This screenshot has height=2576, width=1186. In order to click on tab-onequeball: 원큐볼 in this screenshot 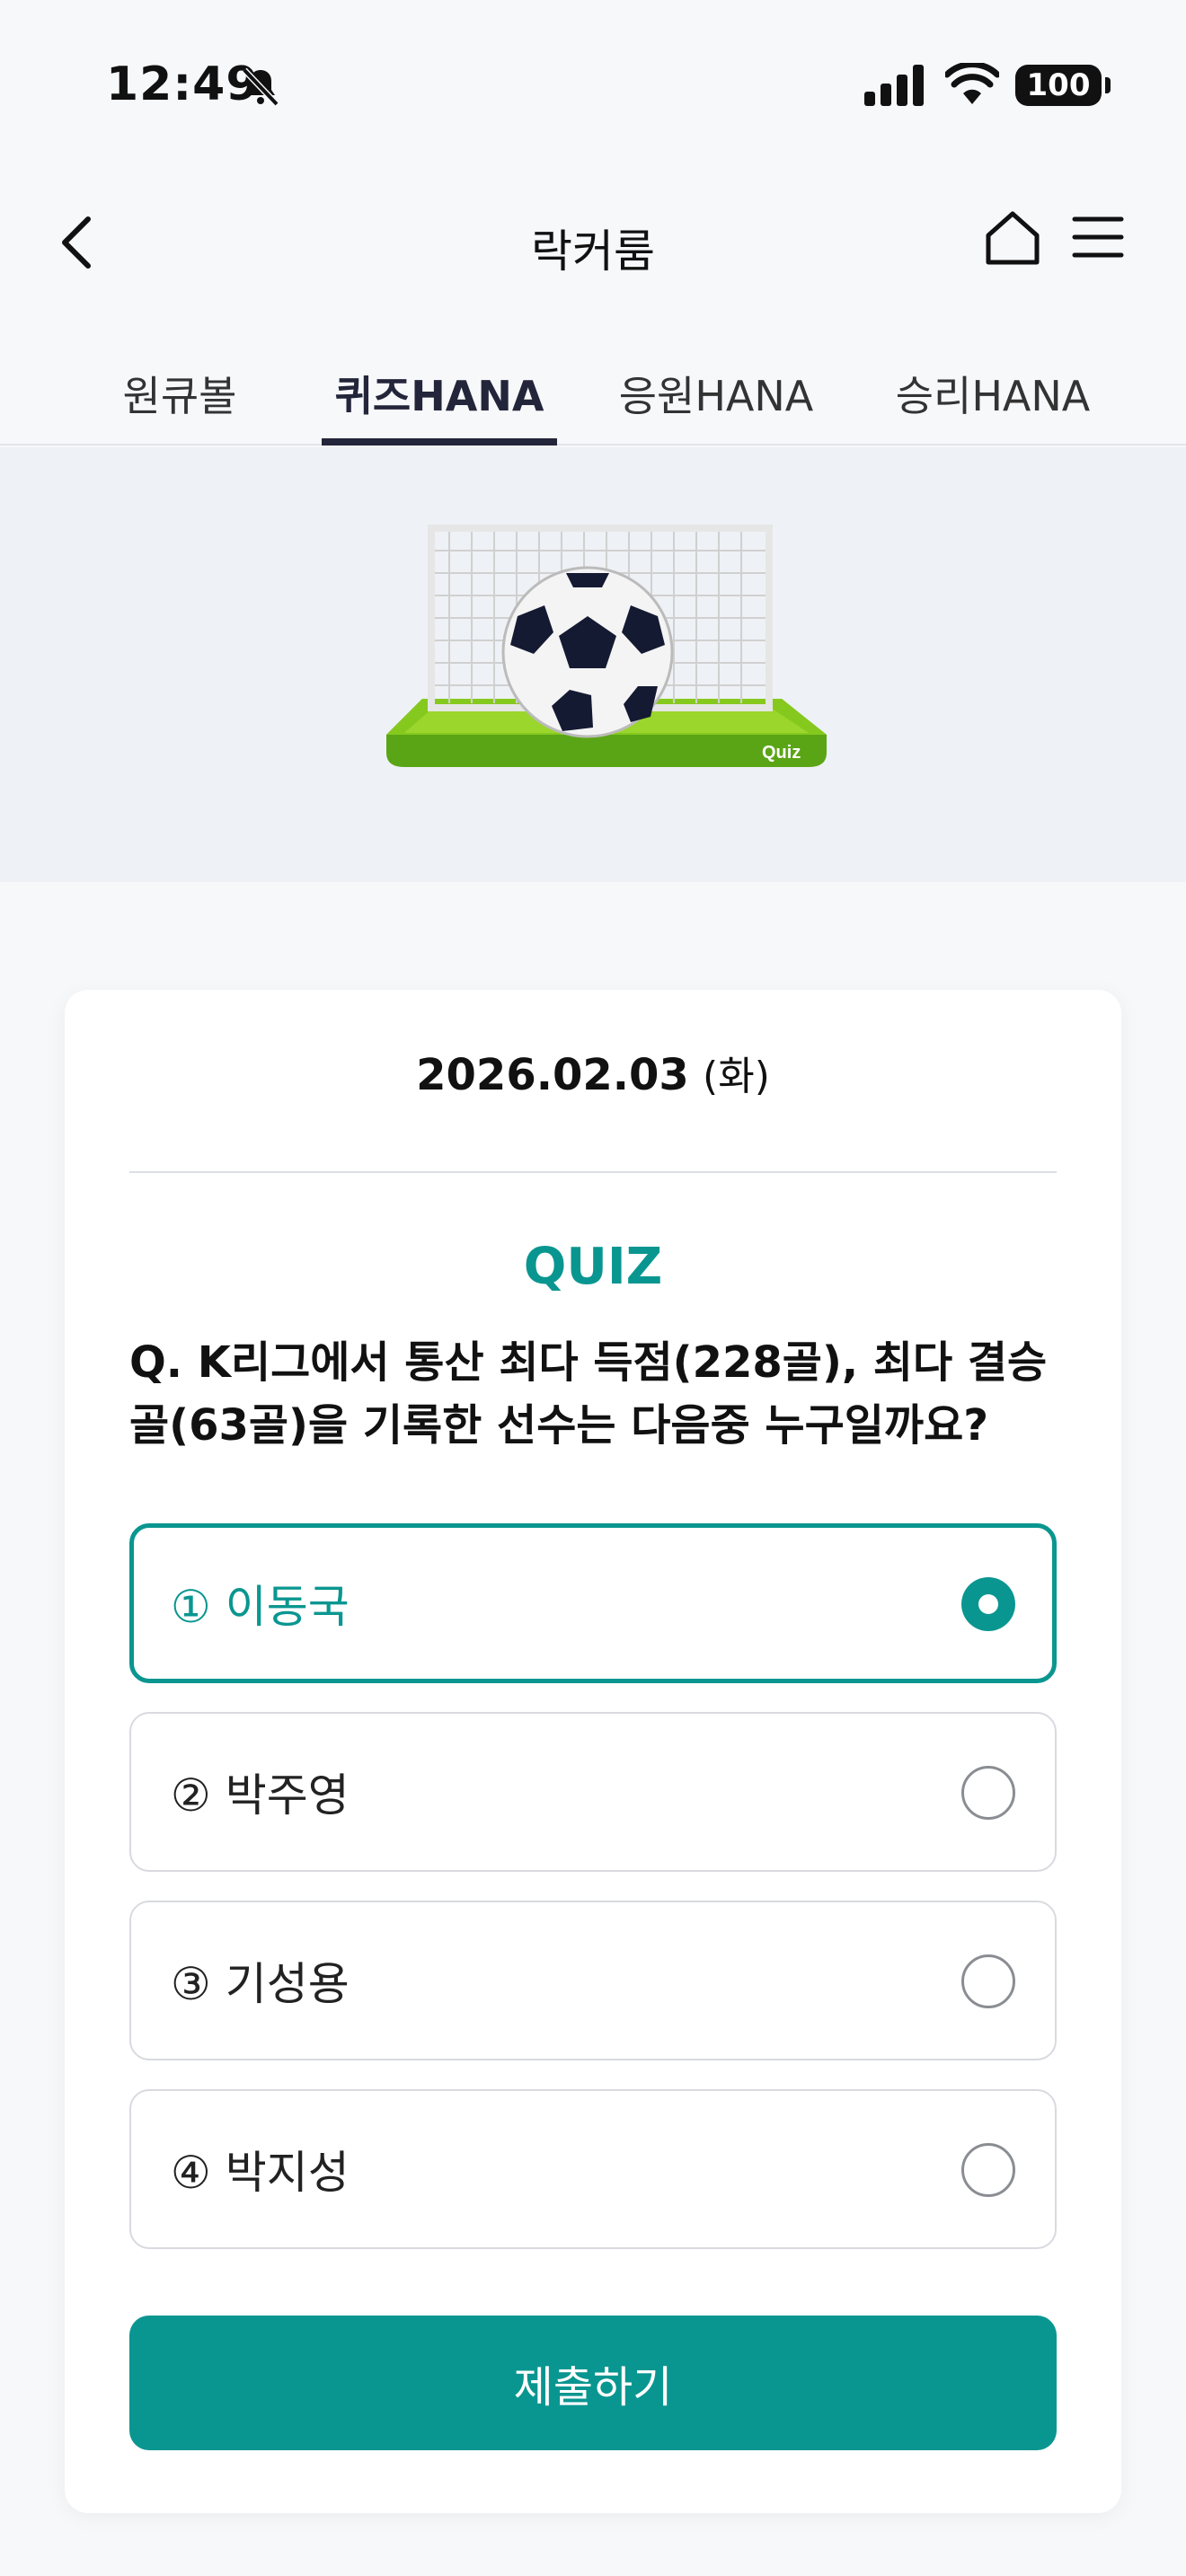, I will do `click(180, 393)`.